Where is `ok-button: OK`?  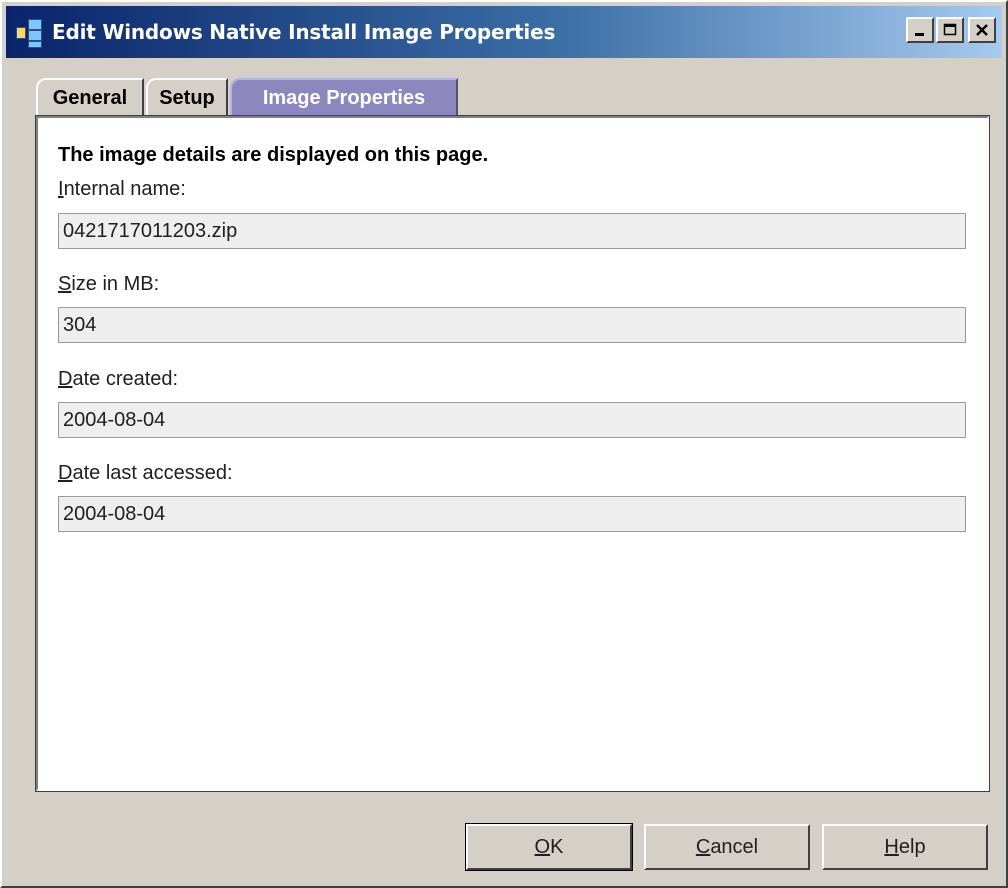
ok-button: OK is located at coordinates (549, 847).